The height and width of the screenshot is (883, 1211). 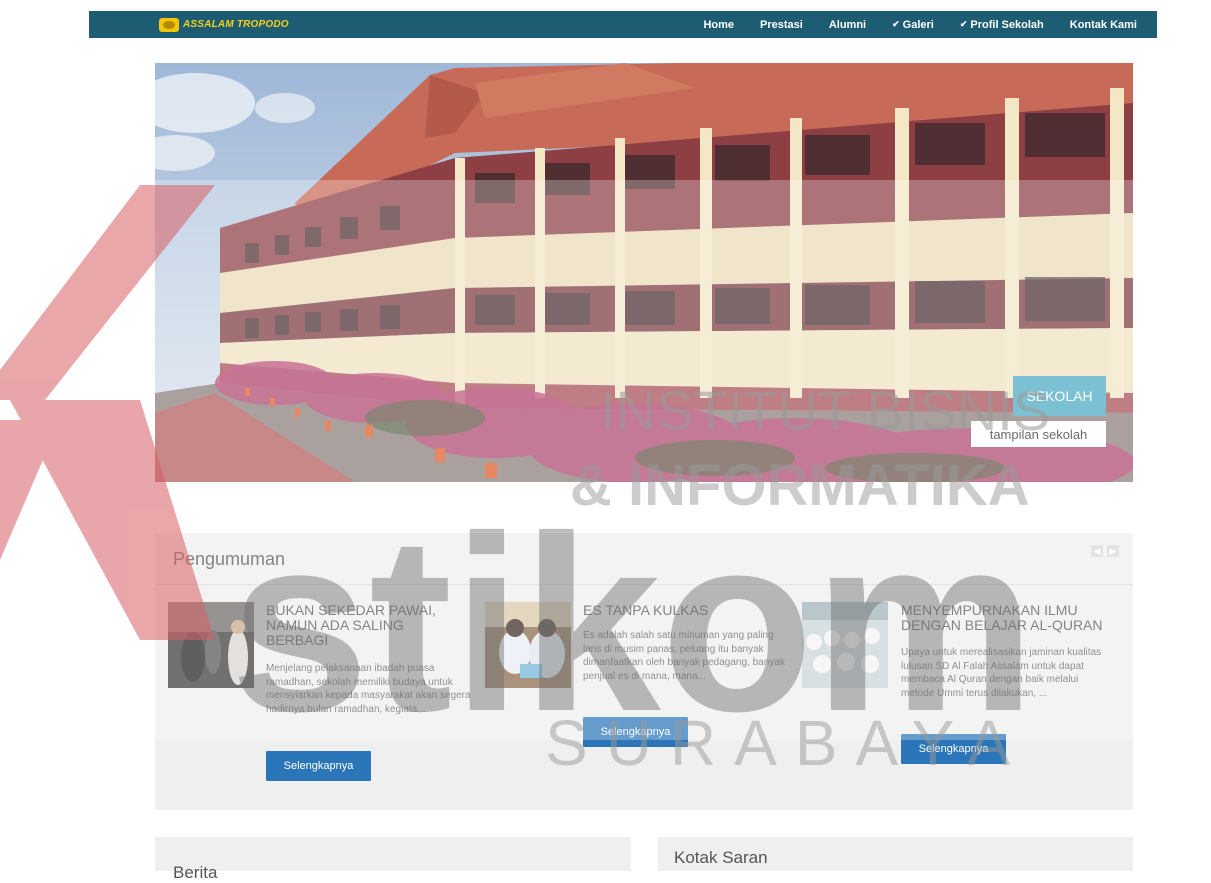 I want to click on nav-label: Home, so click(x=719, y=24).